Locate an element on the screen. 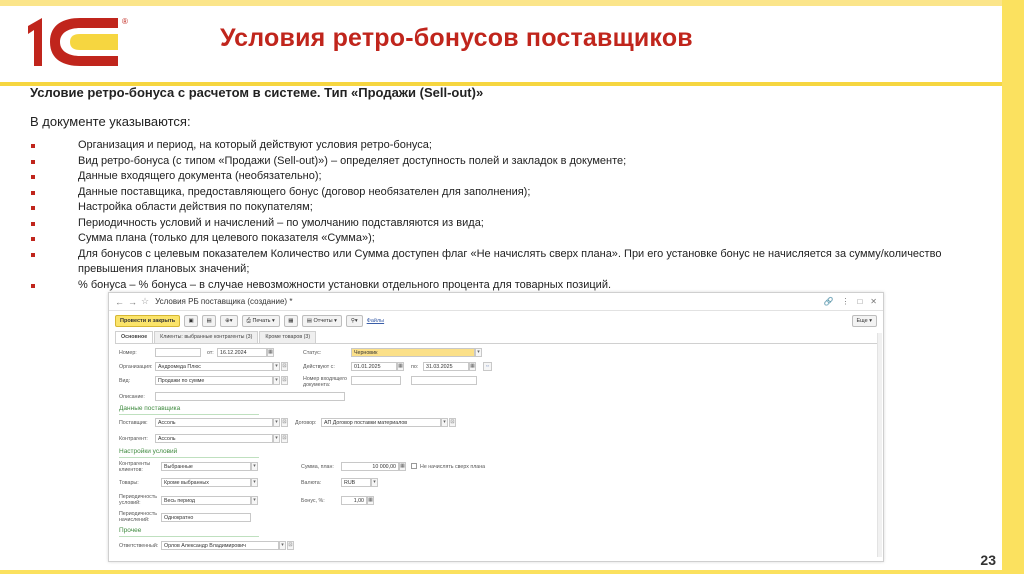 This screenshot has width=1024, height=574. counterparty-field: Ассоль is located at coordinates (214, 438).